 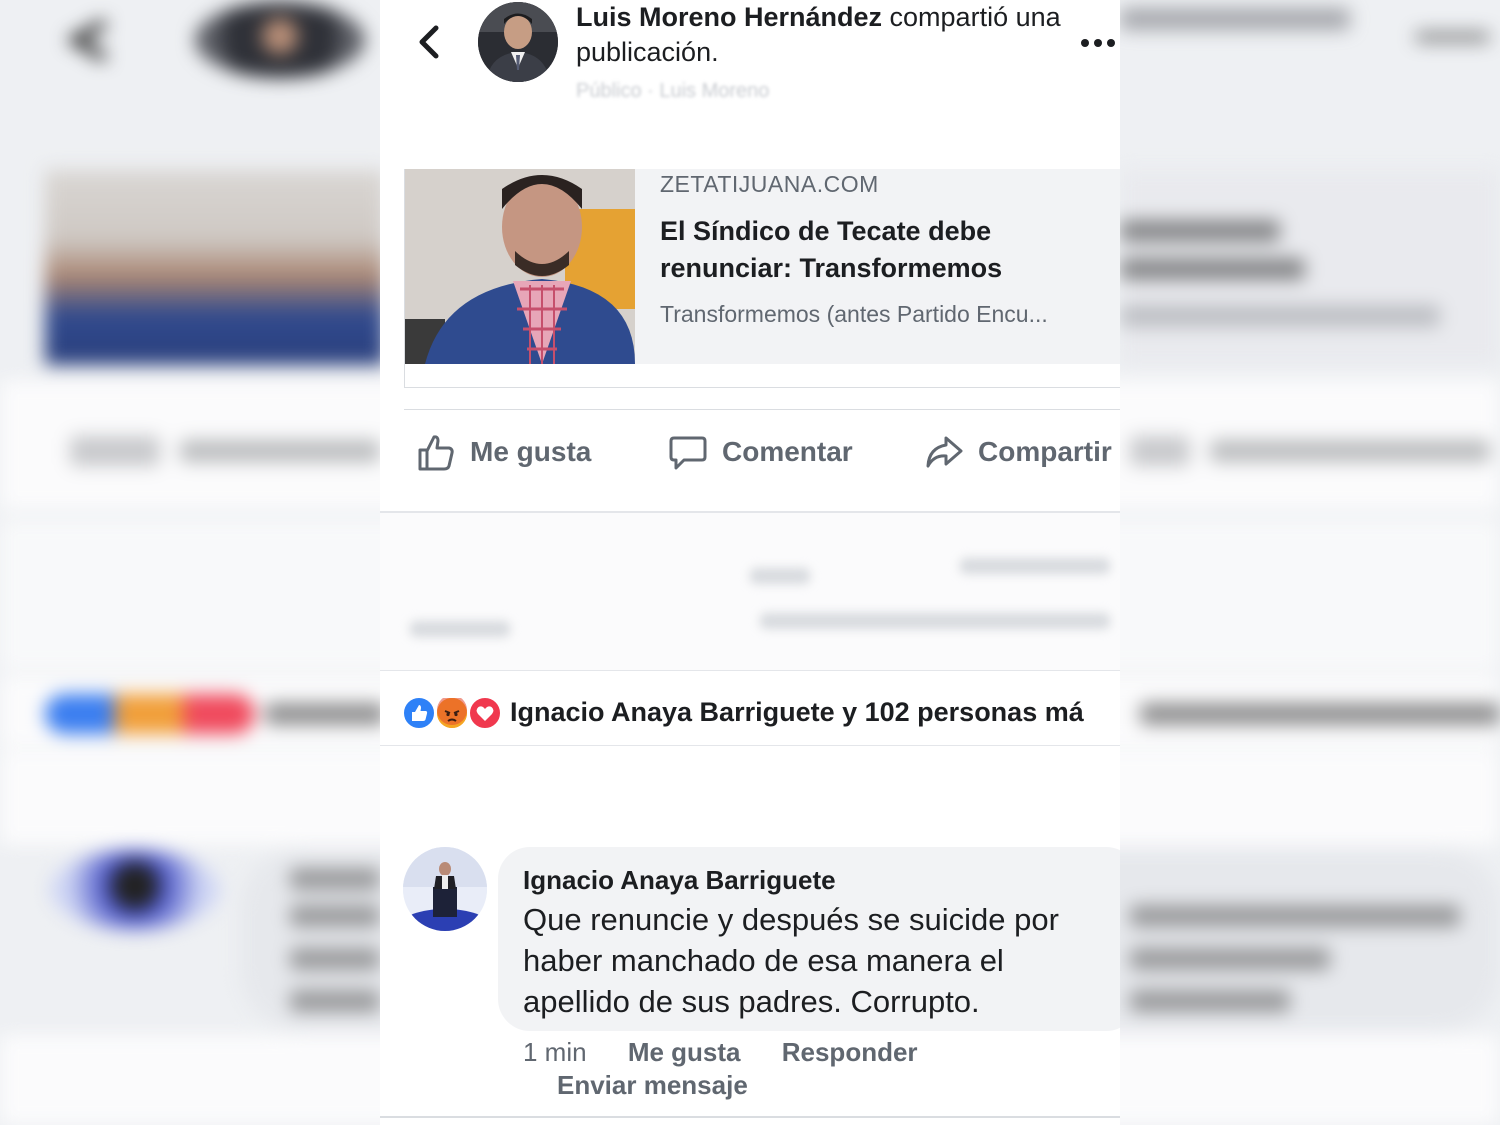 I want to click on like-button: Me gusta, so click(x=503, y=452).